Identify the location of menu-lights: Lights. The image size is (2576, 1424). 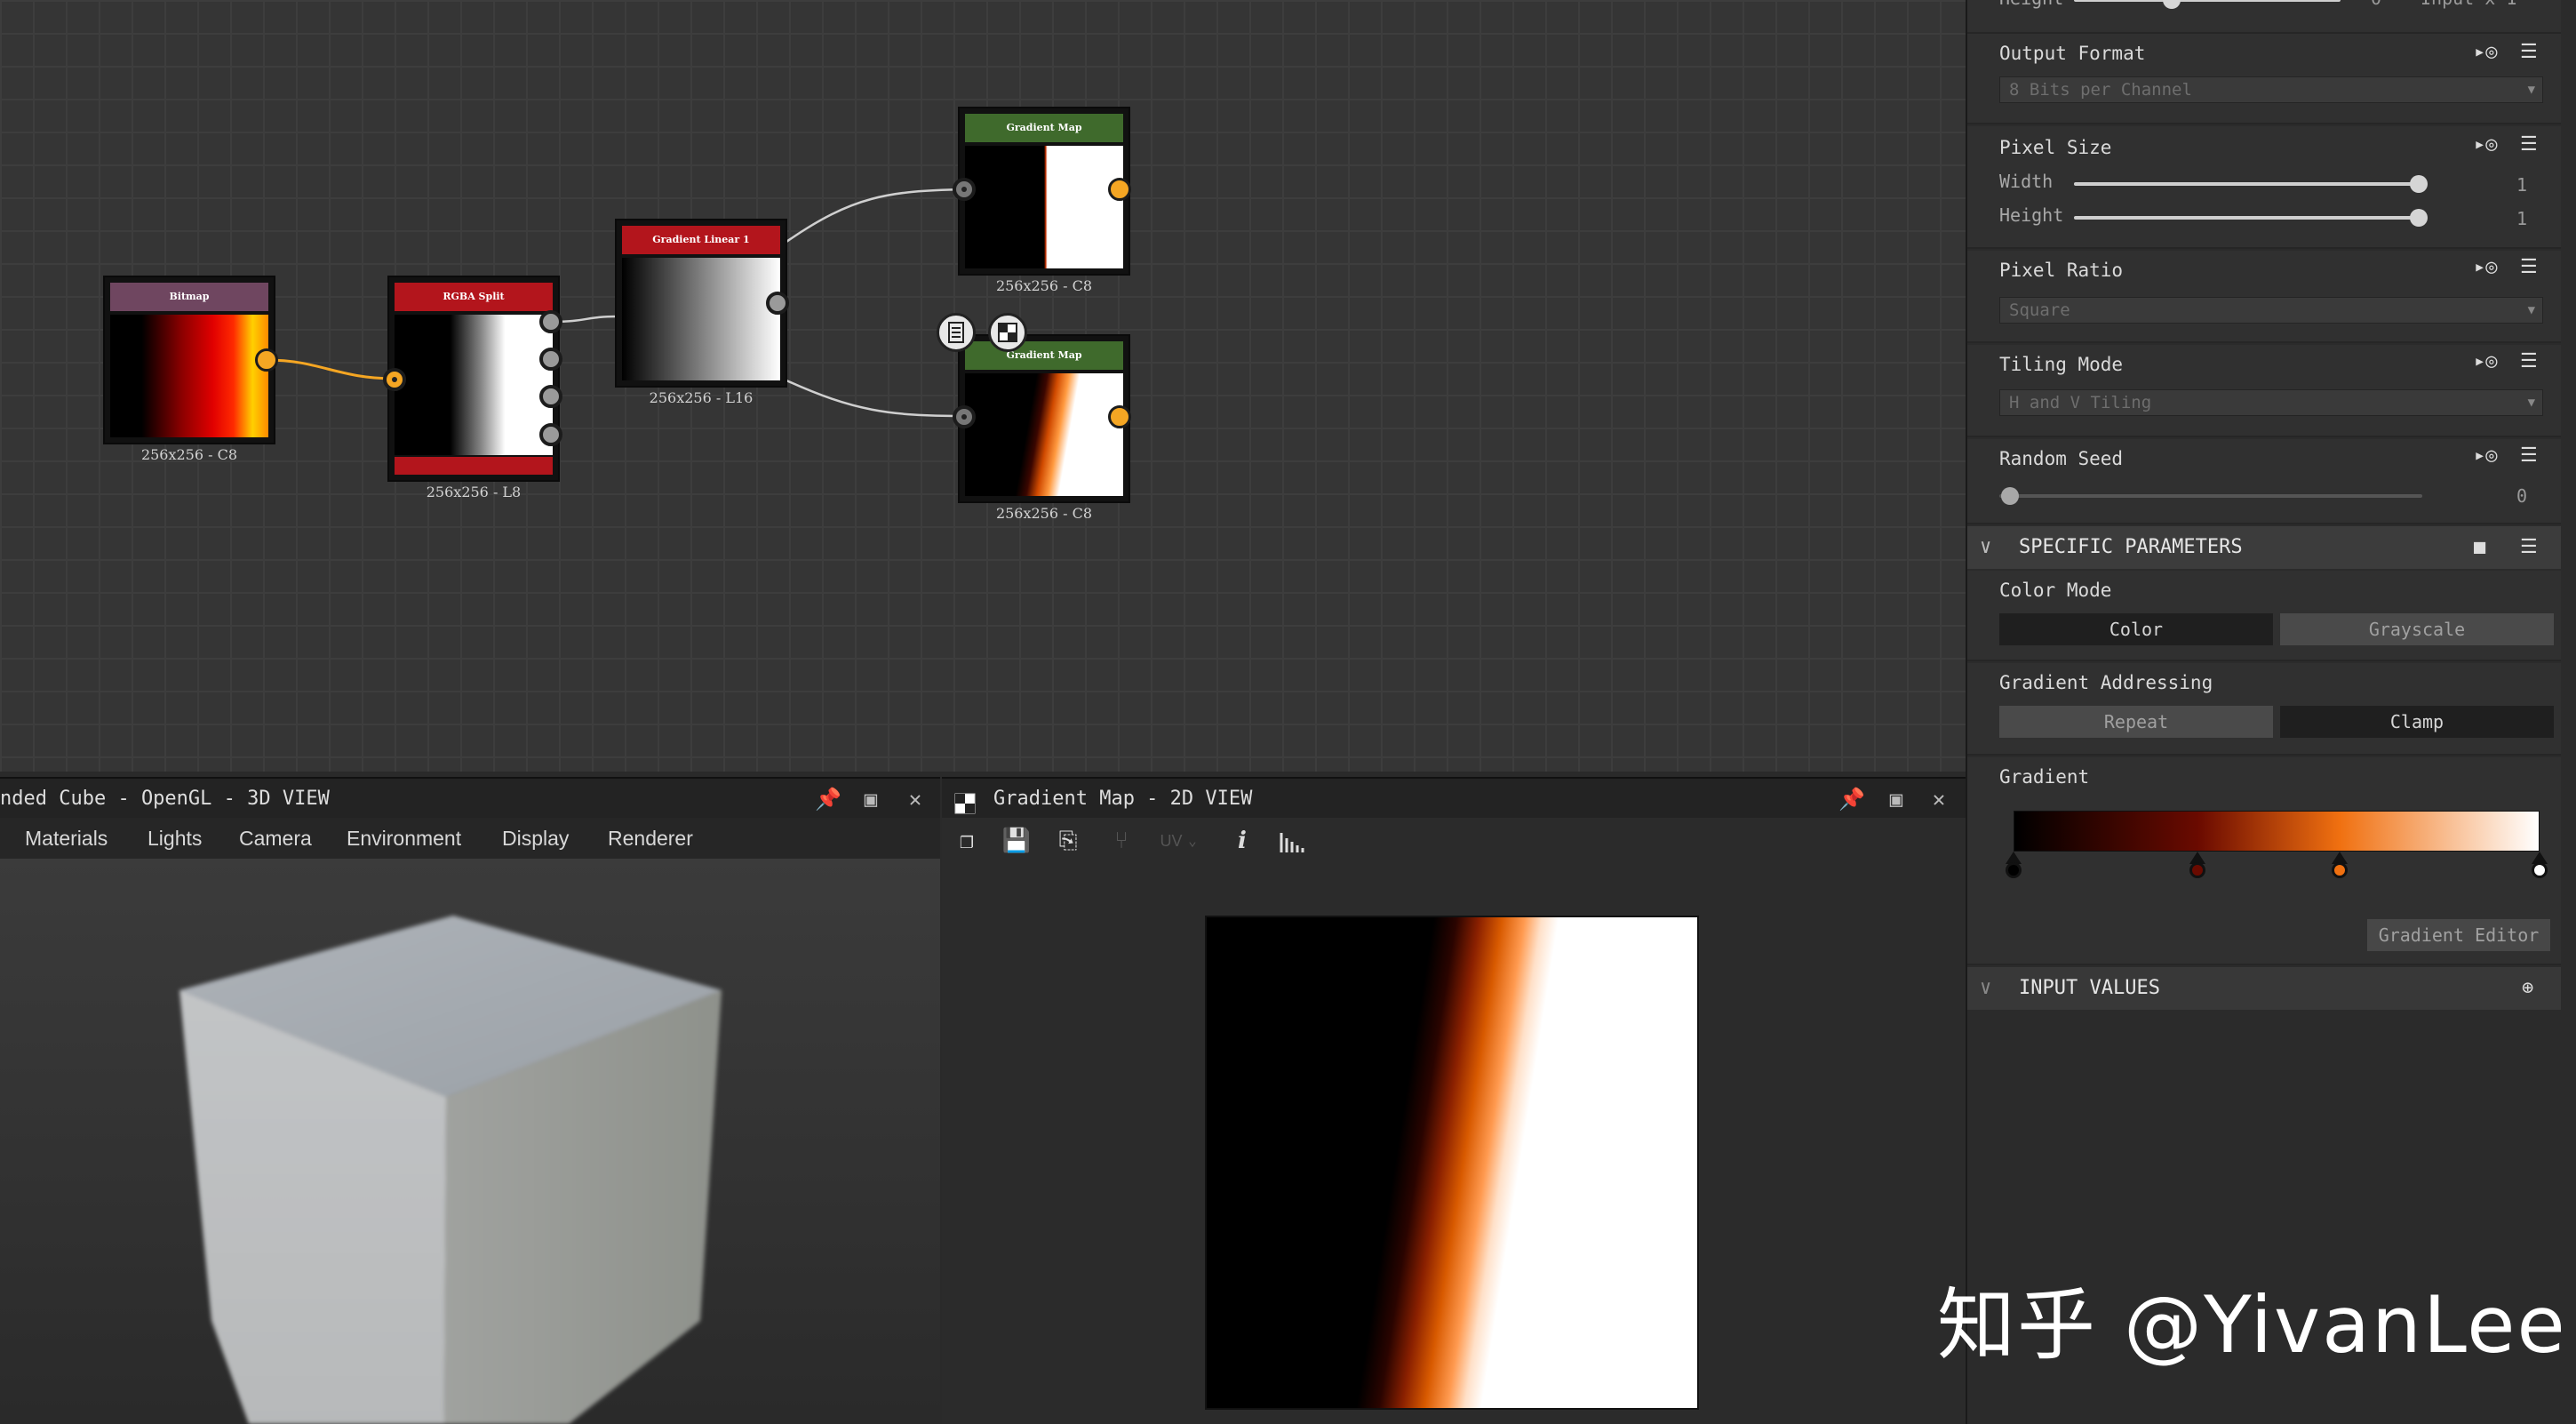
(175, 838).